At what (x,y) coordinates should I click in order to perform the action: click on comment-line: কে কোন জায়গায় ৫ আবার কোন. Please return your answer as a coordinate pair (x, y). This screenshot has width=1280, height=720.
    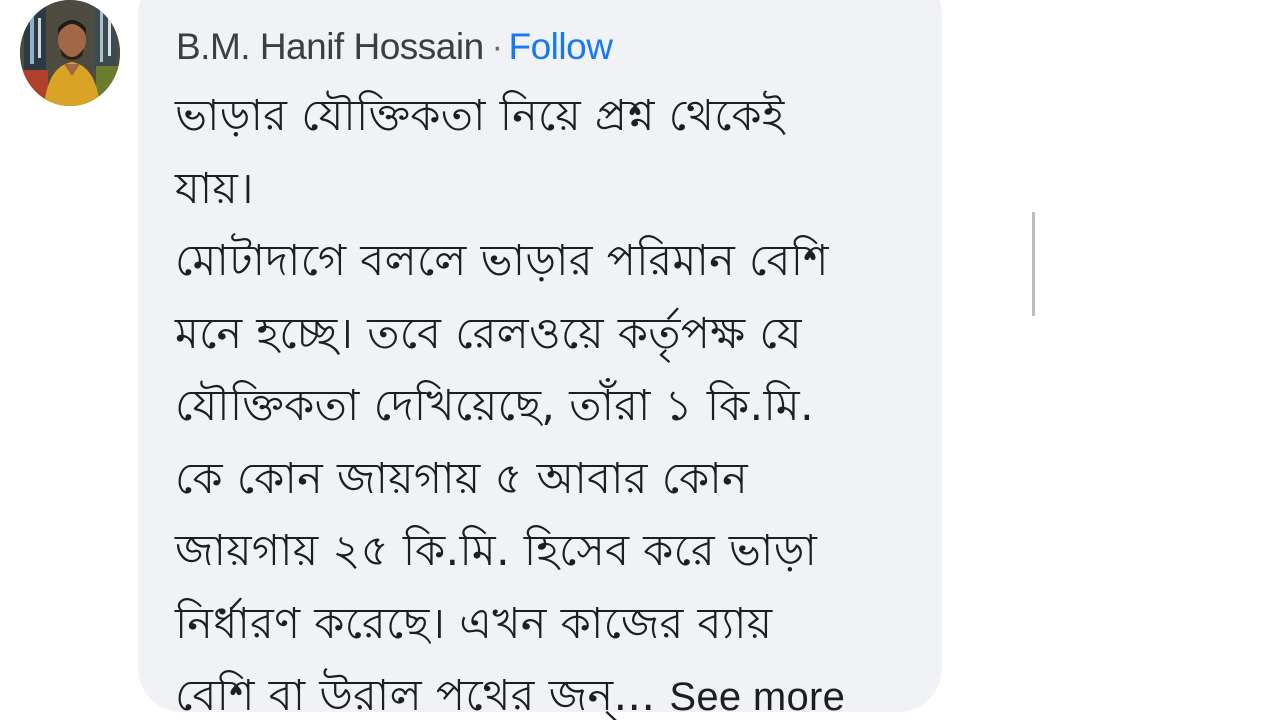
    Looking at the image, I should click on (461, 478).